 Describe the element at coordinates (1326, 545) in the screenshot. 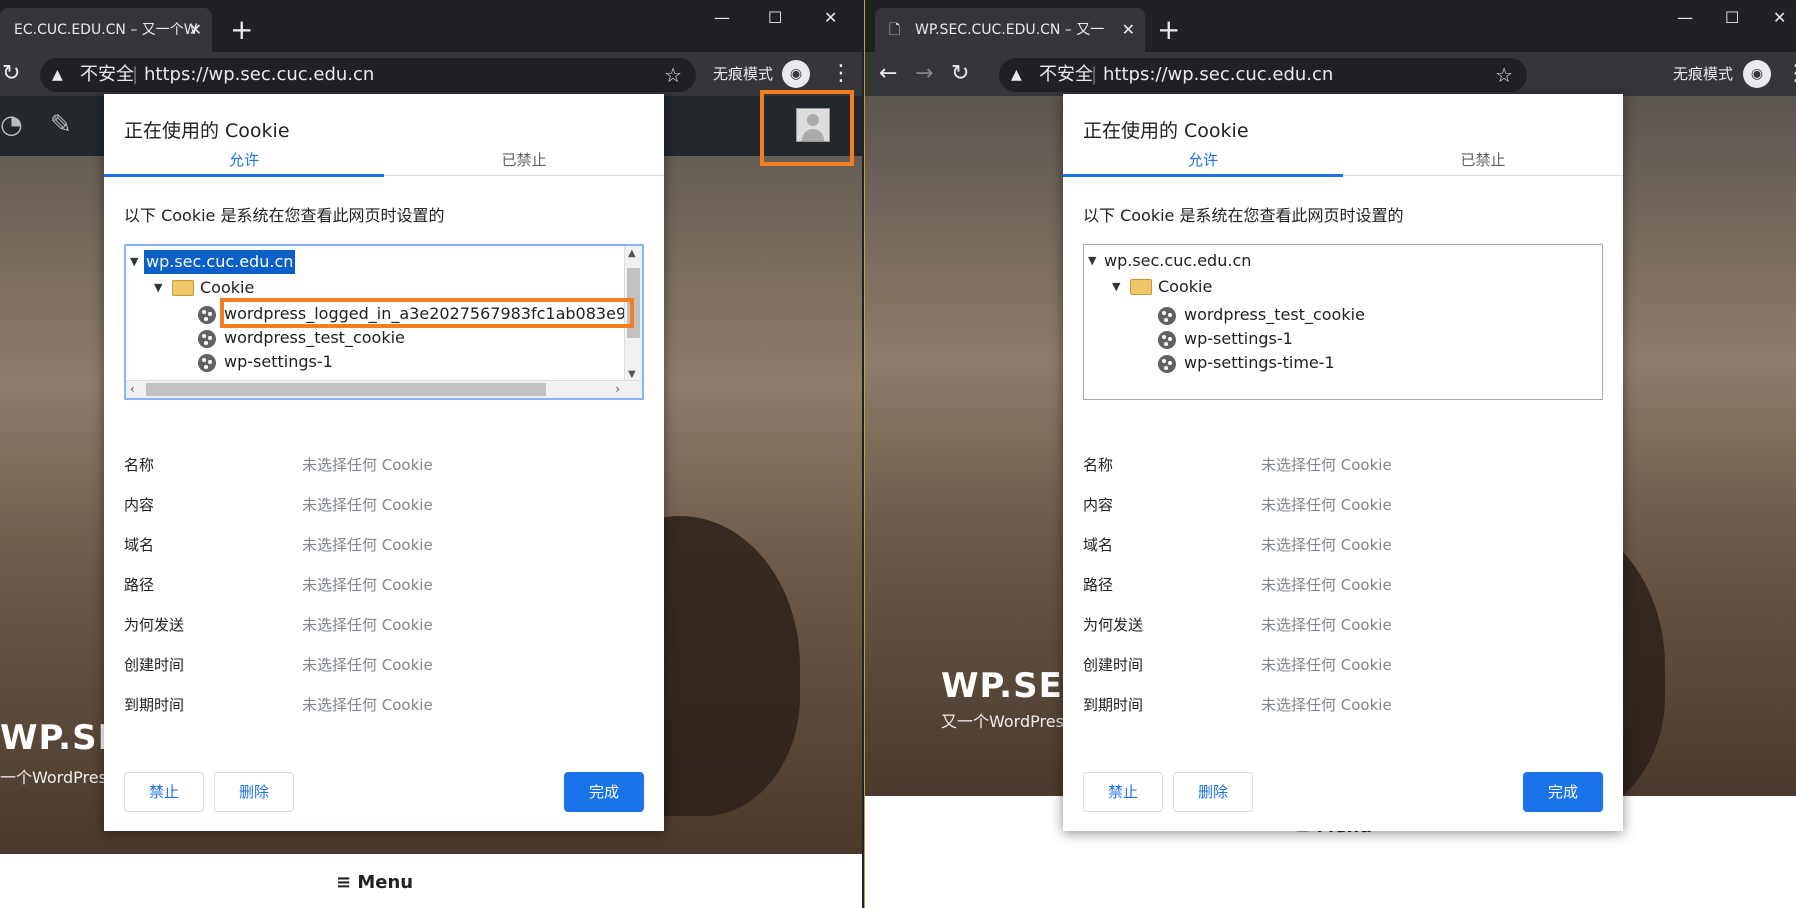

I see `detail-value-domain: 未选择任何 Cookie` at that location.